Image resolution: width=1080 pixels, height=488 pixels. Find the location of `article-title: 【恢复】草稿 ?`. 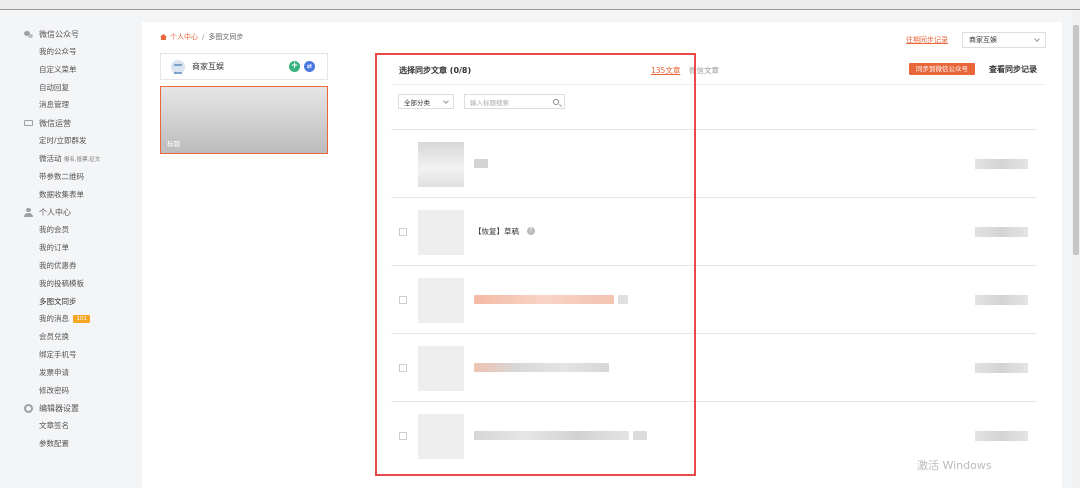

article-title: 【恢复】草稿 ? is located at coordinates (504, 231).